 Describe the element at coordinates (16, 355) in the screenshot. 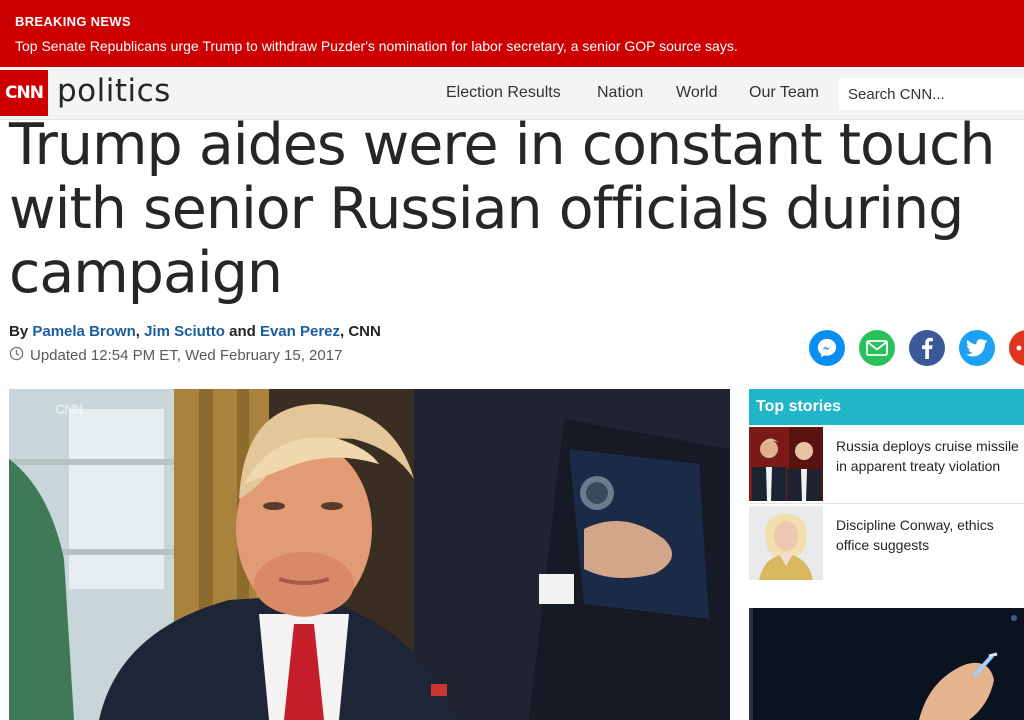

I see `clock-icon` at that location.